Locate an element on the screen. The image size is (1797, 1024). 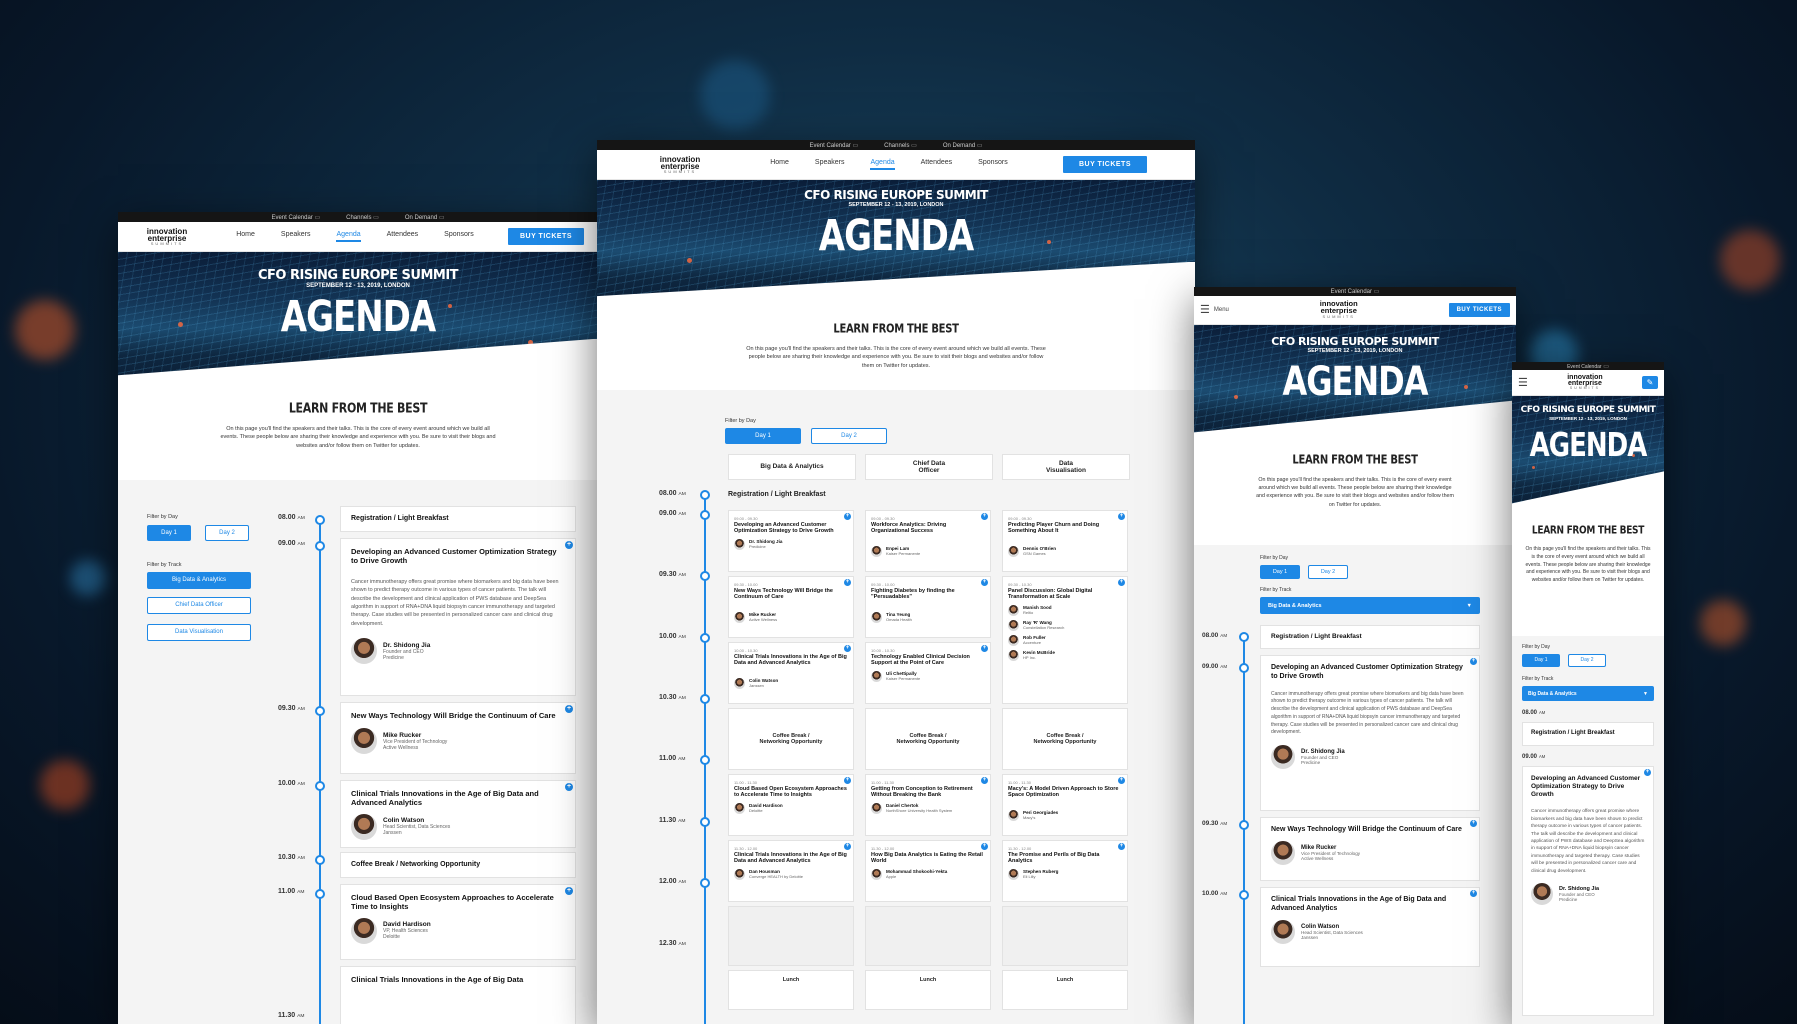
column-header-dataviz: Data Visualisation is located at coordinates (1066, 467).